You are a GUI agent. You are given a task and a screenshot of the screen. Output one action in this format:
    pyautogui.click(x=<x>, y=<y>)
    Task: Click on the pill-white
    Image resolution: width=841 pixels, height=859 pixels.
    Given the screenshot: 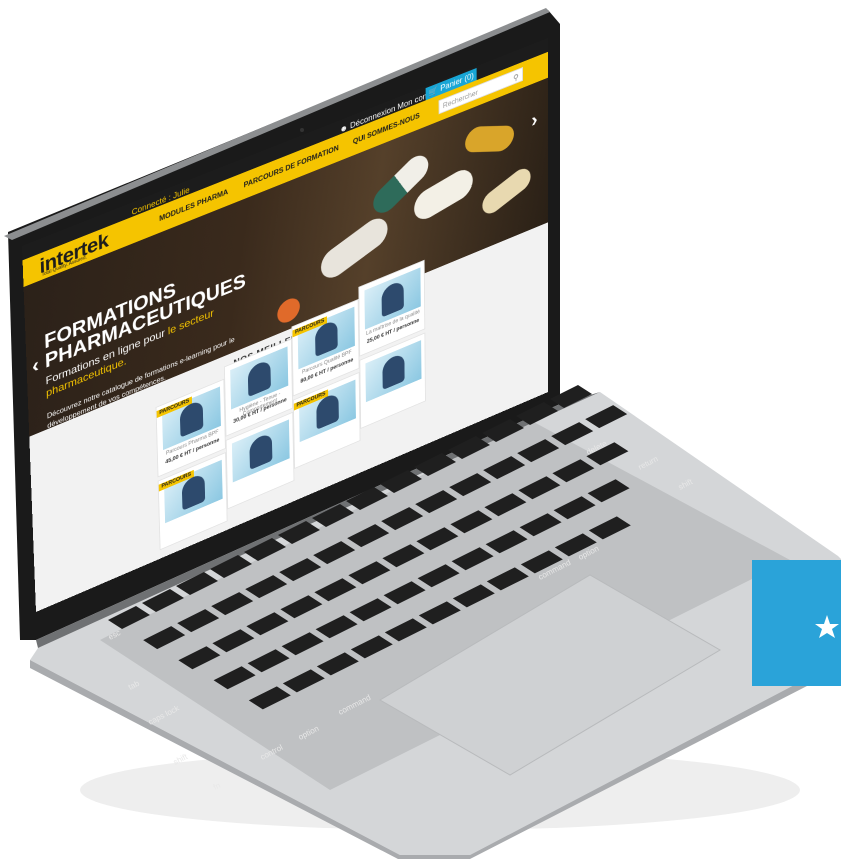 What is the action you would take?
    pyautogui.click(x=354, y=248)
    